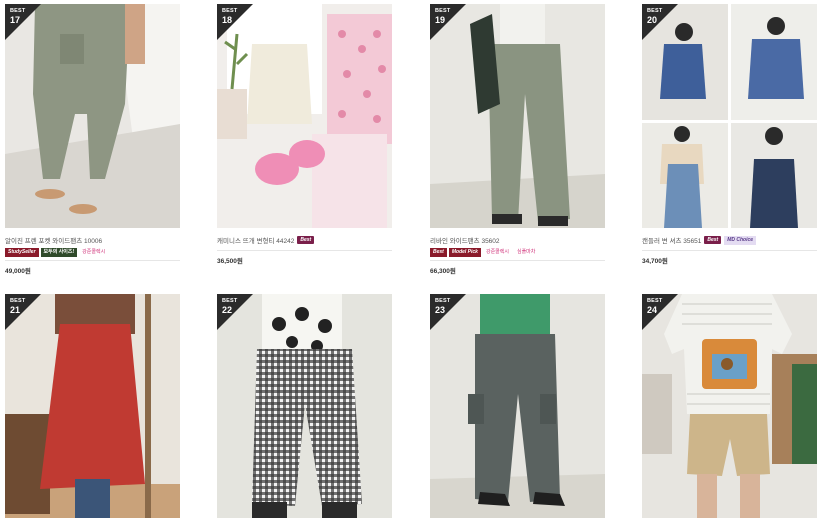 The width and height of the screenshot is (822, 523). What do you see at coordinates (18, 271) in the screenshot?
I see `product-price: 49,000원` at bounding box center [18, 271].